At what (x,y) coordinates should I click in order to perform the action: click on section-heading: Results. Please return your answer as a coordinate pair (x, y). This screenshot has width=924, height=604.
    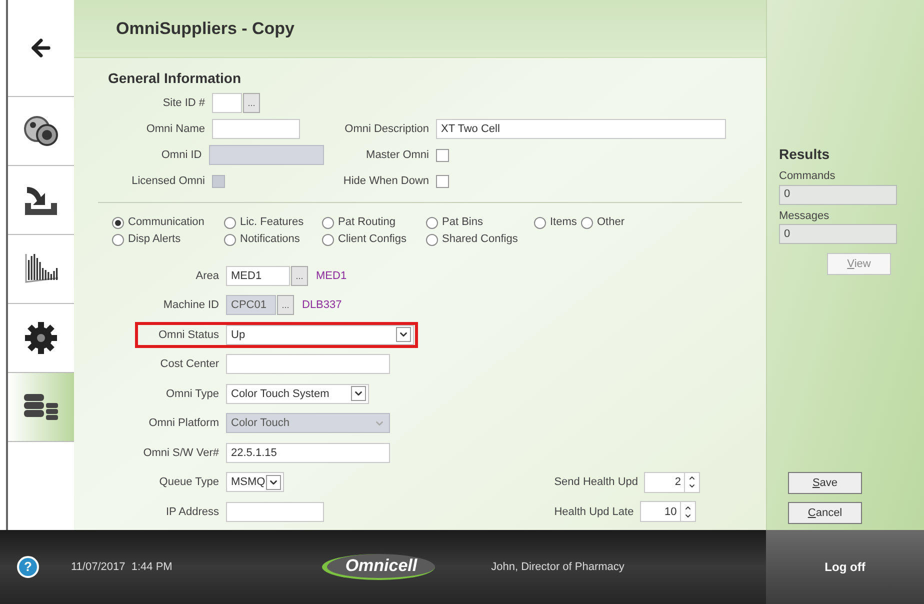
    Looking at the image, I should click on (805, 154).